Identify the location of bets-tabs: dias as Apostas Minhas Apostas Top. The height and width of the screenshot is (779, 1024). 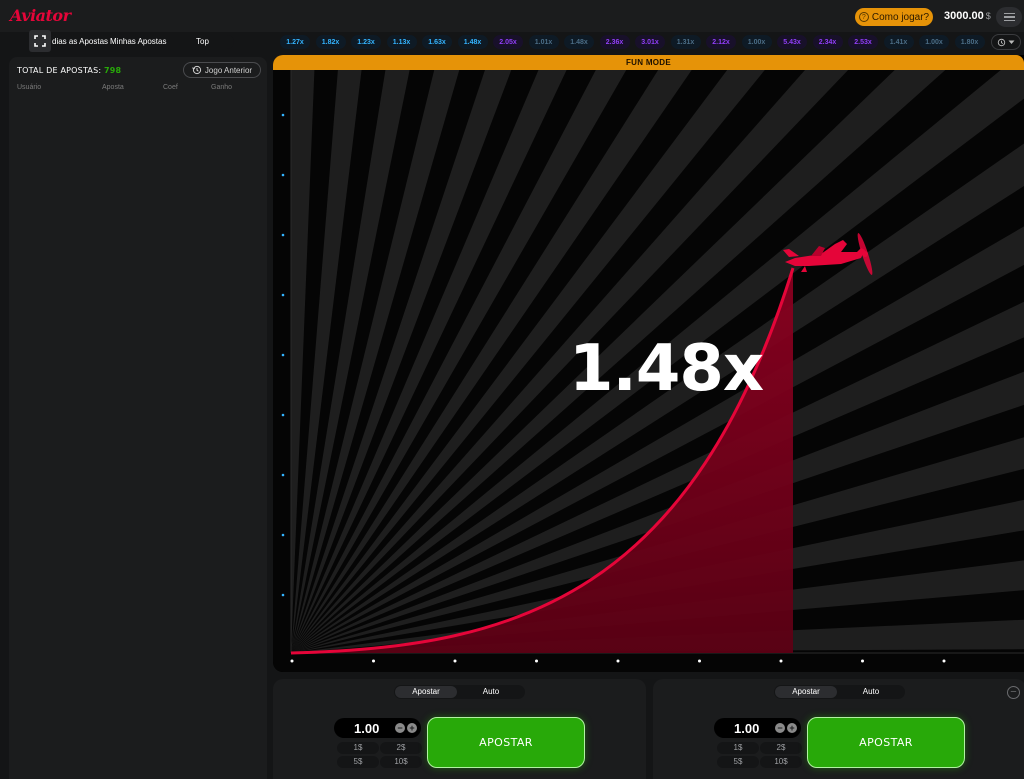
(140, 42).